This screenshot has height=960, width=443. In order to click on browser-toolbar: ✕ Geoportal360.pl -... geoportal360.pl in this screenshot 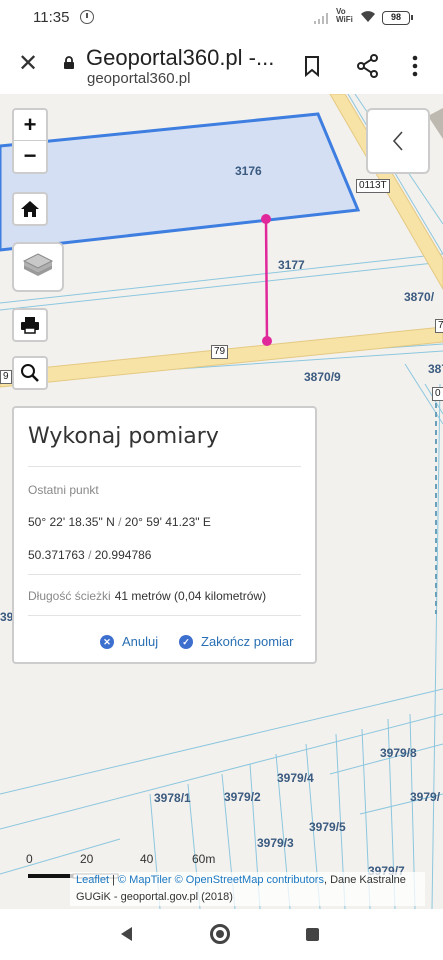, I will do `click(221, 65)`.